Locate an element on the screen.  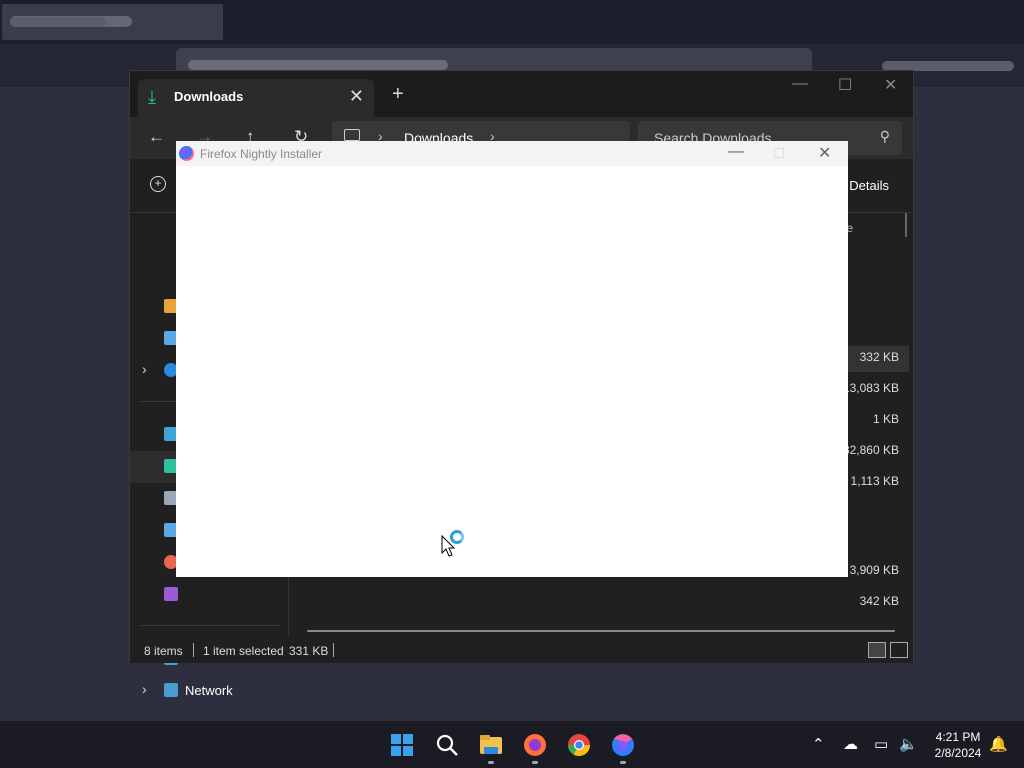
close-tab-icon: ✕ is located at coordinates (356, 96).